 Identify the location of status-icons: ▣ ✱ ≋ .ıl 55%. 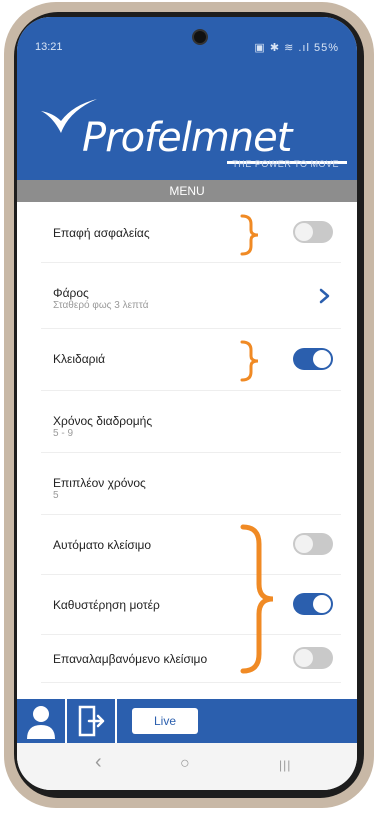
(296, 48).